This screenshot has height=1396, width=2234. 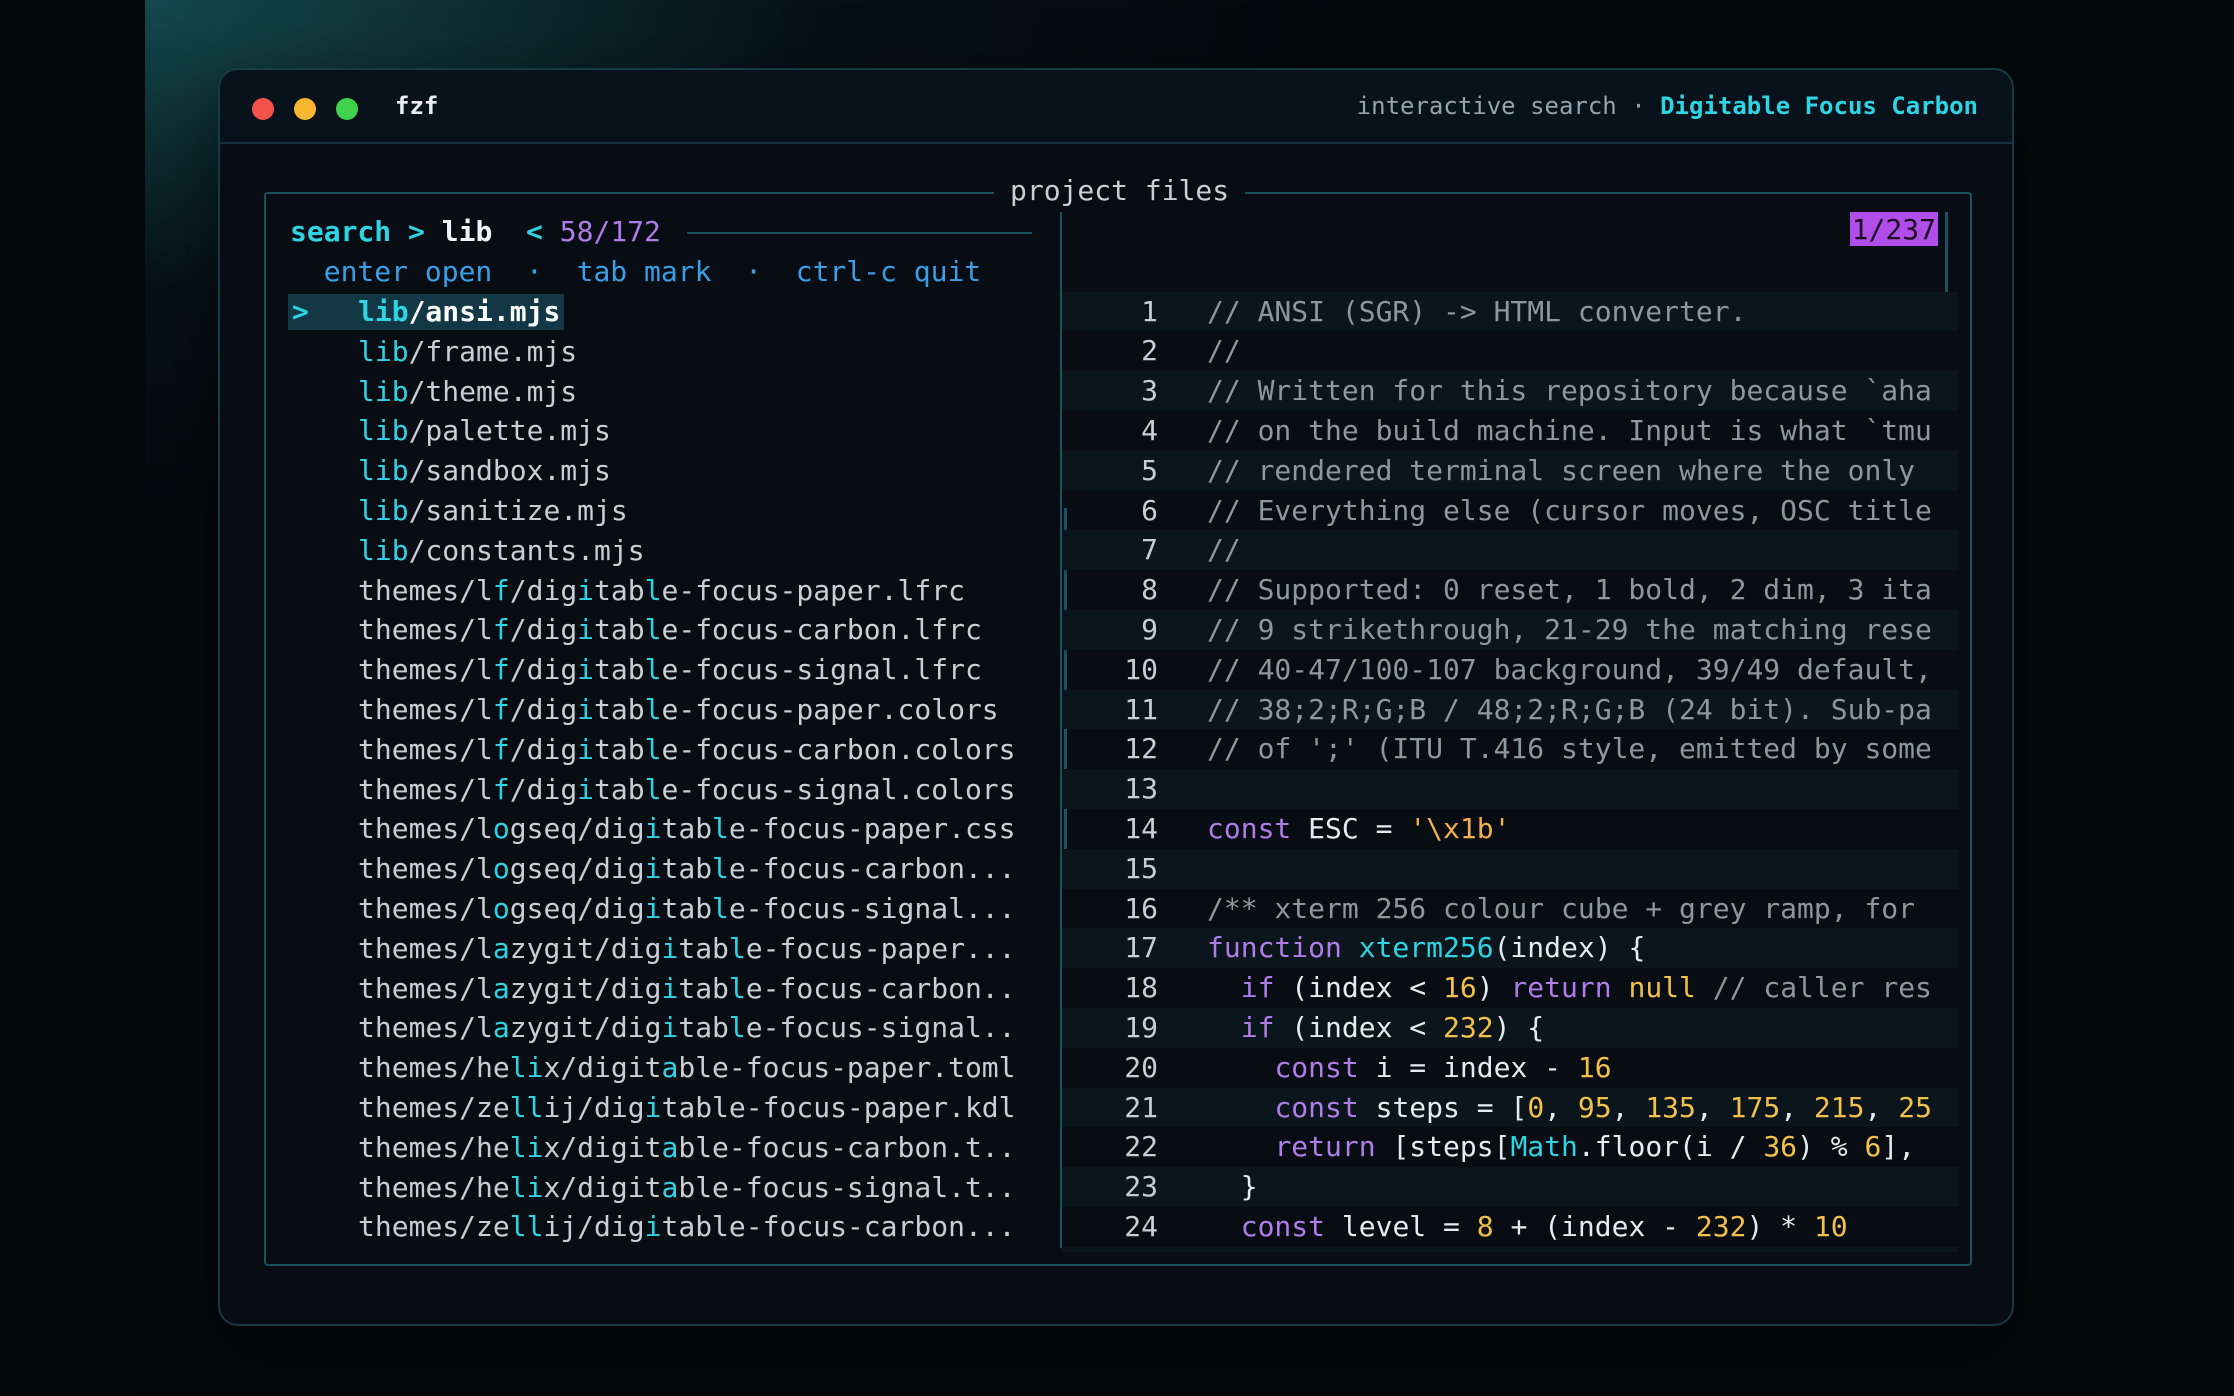 I want to click on result-item: themes/lf/digitable-focus-signal.colors, so click(x=660, y=790).